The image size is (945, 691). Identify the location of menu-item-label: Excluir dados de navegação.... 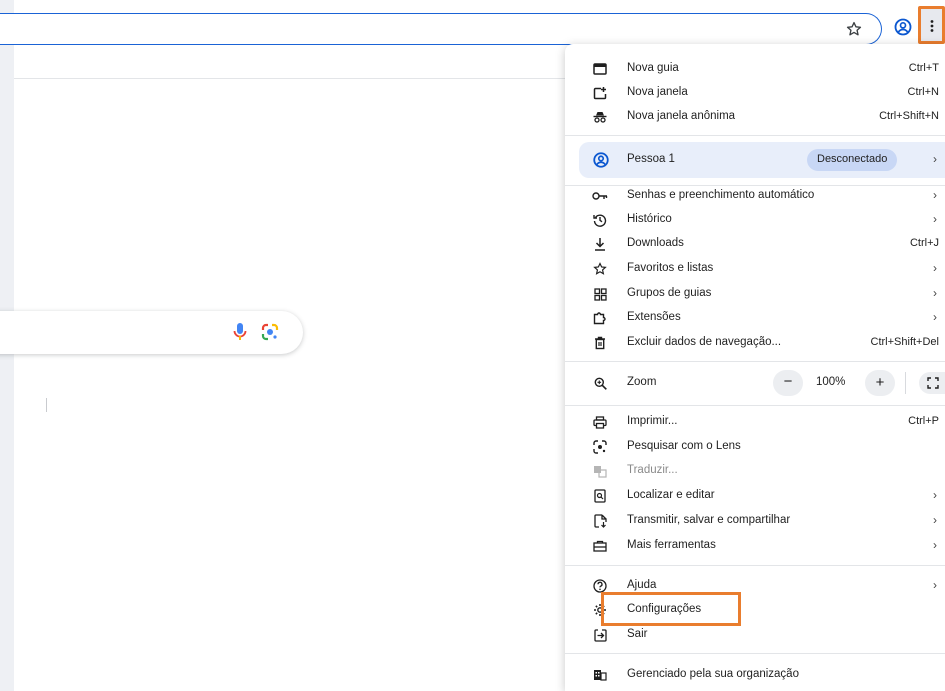
(704, 342).